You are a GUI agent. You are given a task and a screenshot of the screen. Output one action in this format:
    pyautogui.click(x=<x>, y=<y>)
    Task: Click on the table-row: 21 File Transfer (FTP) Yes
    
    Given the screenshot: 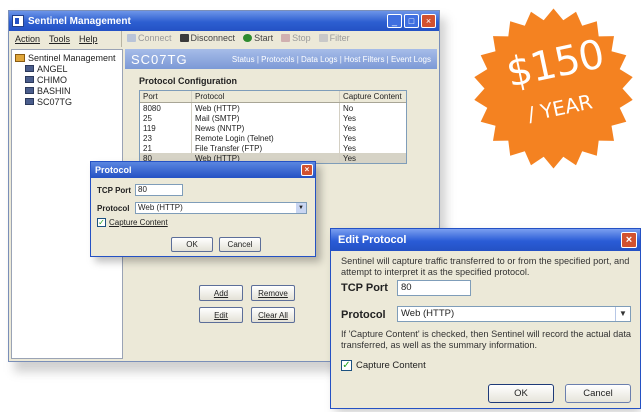 What is the action you would take?
    pyautogui.click(x=273, y=148)
    